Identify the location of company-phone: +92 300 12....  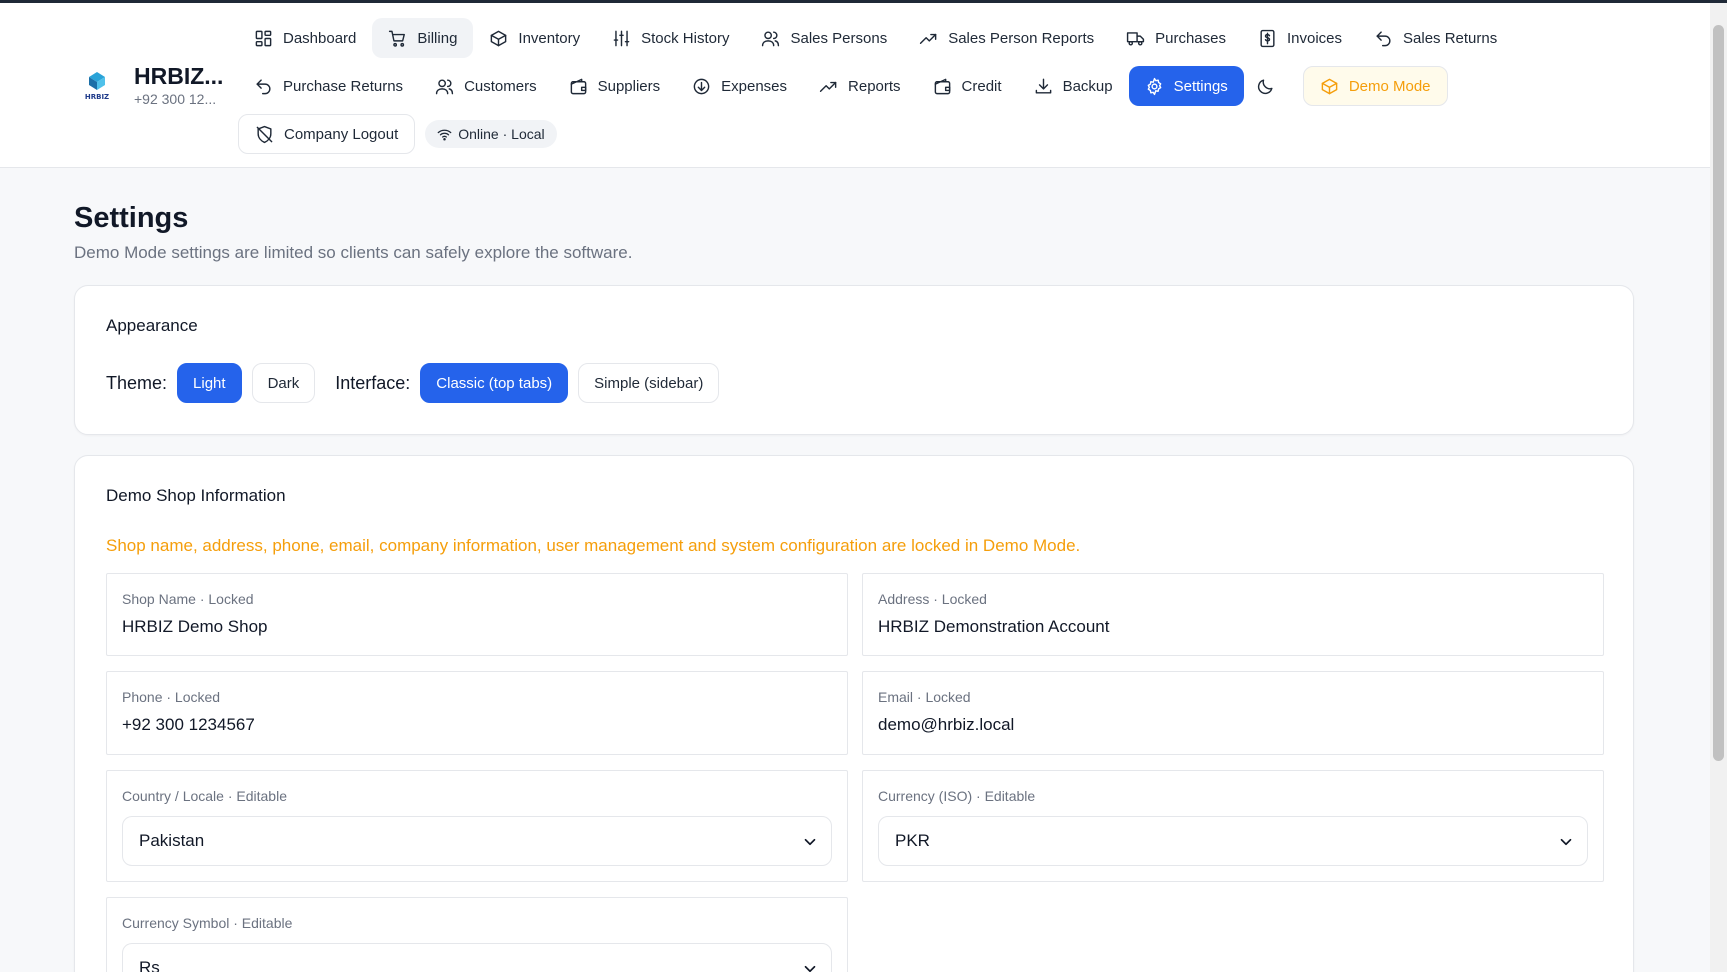
(175, 99).